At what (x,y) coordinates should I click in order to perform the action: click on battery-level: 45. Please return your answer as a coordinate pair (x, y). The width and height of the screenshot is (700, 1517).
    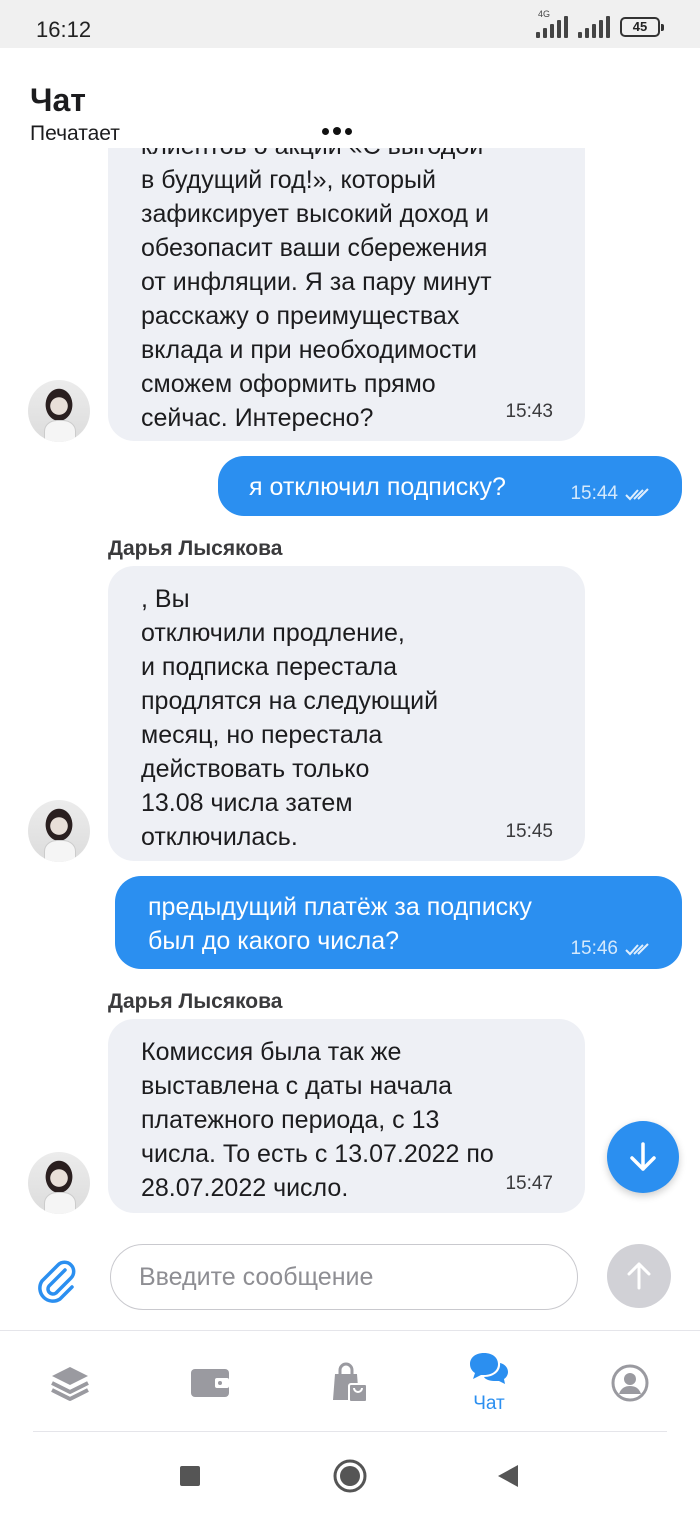
    Looking at the image, I should click on (640, 26).